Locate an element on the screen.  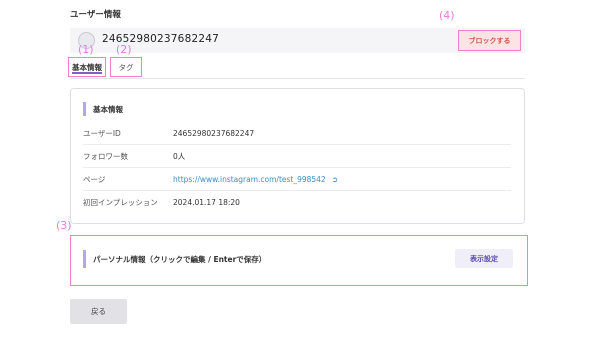
block-button: ブロックする is located at coordinates (489, 40).